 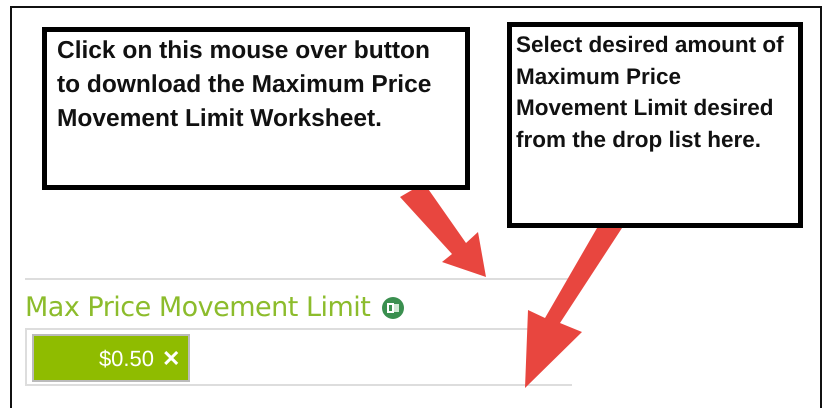 What do you see at coordinates (171, 358) in the screenshot?
I see `remove-button: ✕` at bounding box center [171, 358].